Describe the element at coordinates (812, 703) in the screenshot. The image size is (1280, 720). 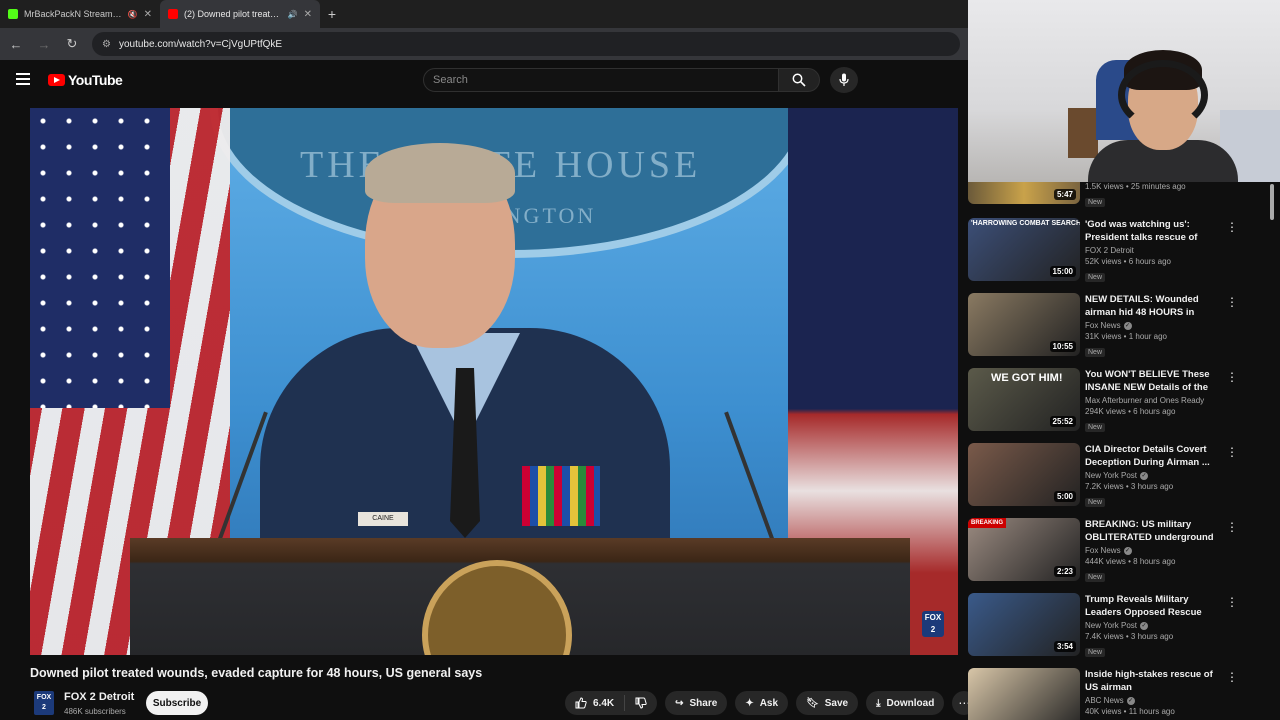
I see `bookmark-icon: 🔖︎` at that location.